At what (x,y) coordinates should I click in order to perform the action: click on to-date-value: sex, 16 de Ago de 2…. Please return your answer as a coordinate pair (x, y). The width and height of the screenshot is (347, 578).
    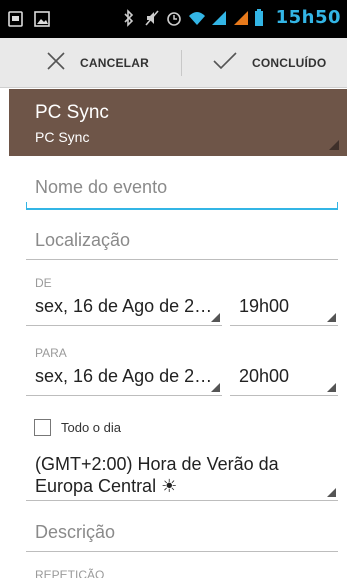
    Looking at the image, I should click on (124, 376).